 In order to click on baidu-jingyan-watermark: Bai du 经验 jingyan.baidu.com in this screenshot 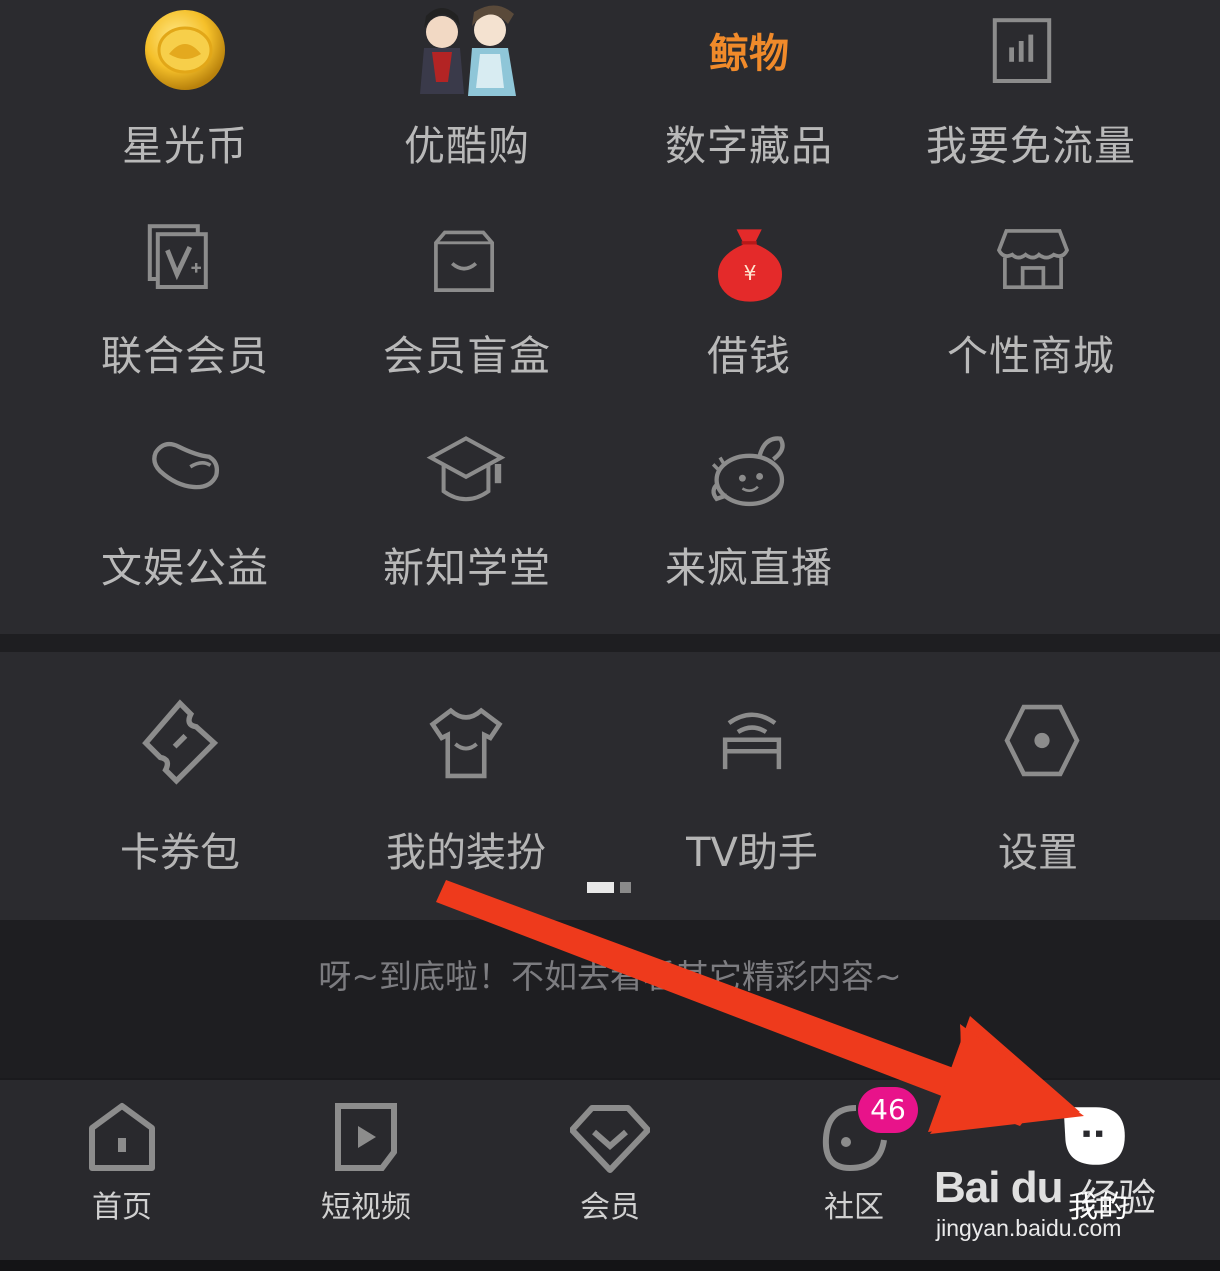, I will do `click(1054, 1208)`.